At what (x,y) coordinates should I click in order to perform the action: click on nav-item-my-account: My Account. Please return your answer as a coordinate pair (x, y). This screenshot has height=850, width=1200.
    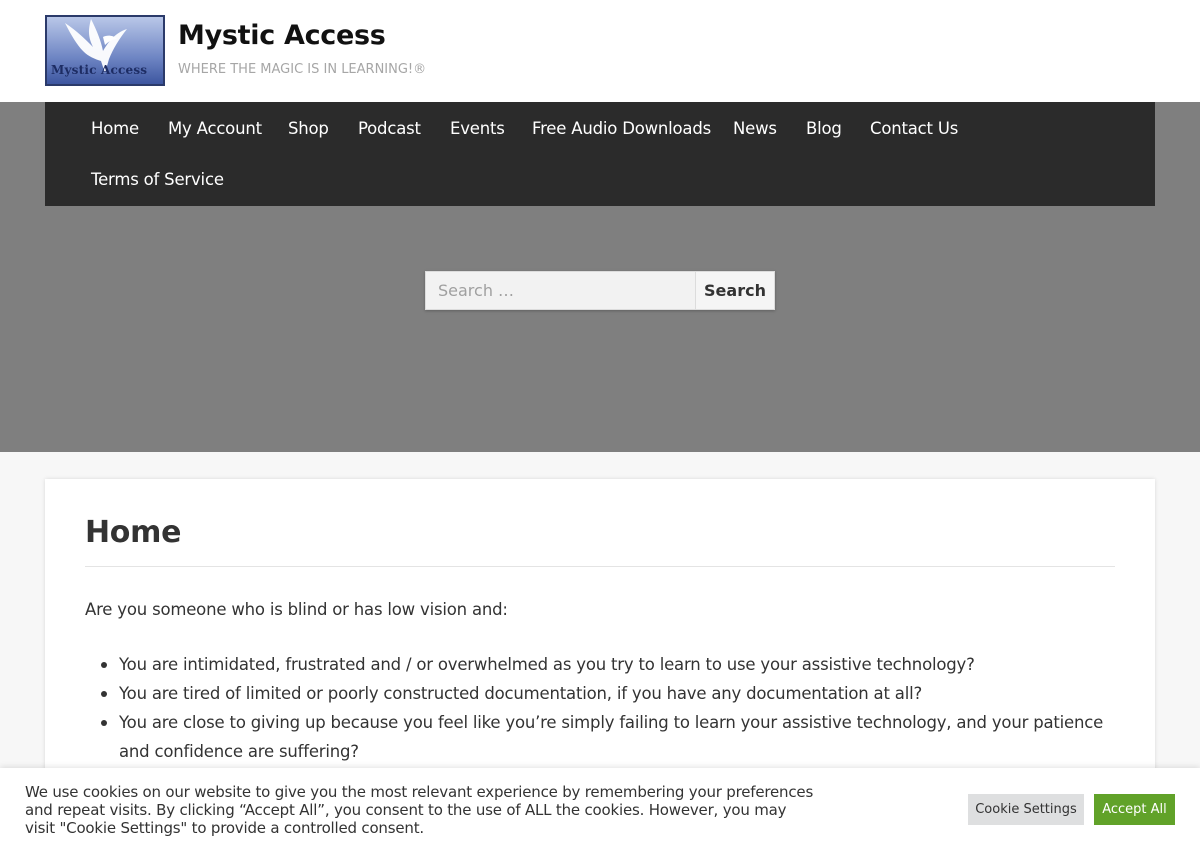
    Looking at the image, I should click on (215, 128).